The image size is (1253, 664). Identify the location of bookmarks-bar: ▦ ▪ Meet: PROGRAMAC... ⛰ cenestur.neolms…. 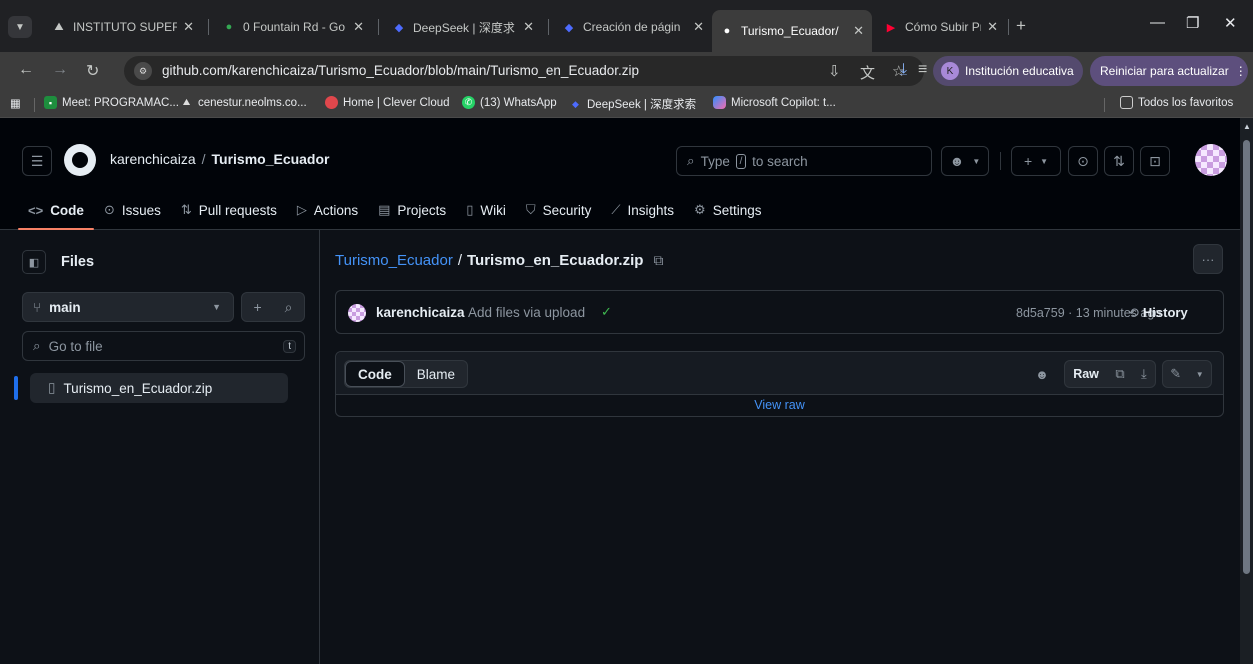
(626, 104).